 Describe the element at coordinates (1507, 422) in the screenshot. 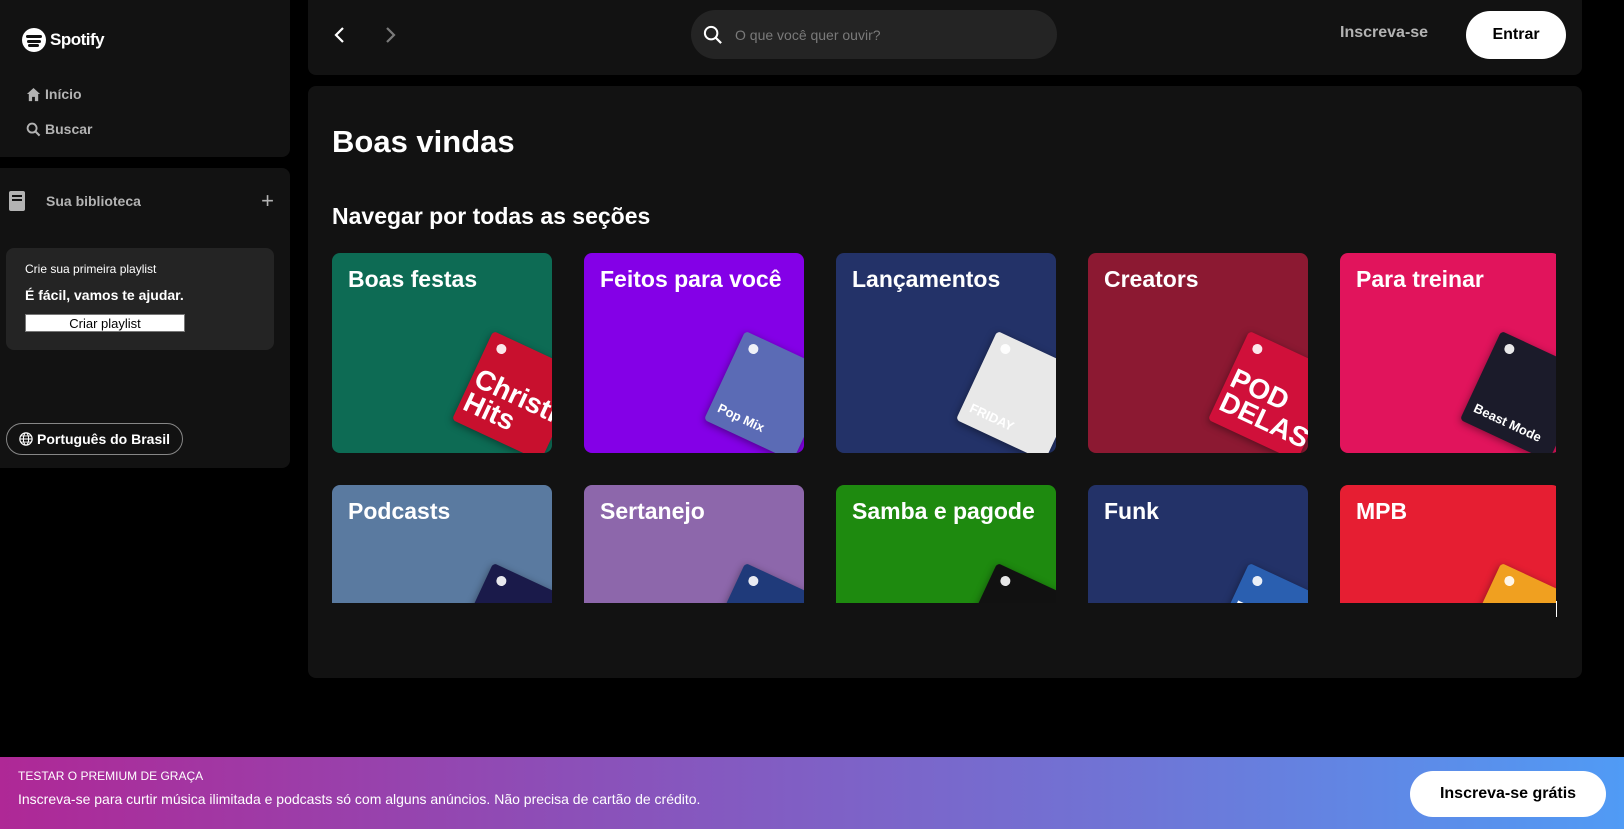

I see `artwork-text: Beast Mode` at that location.